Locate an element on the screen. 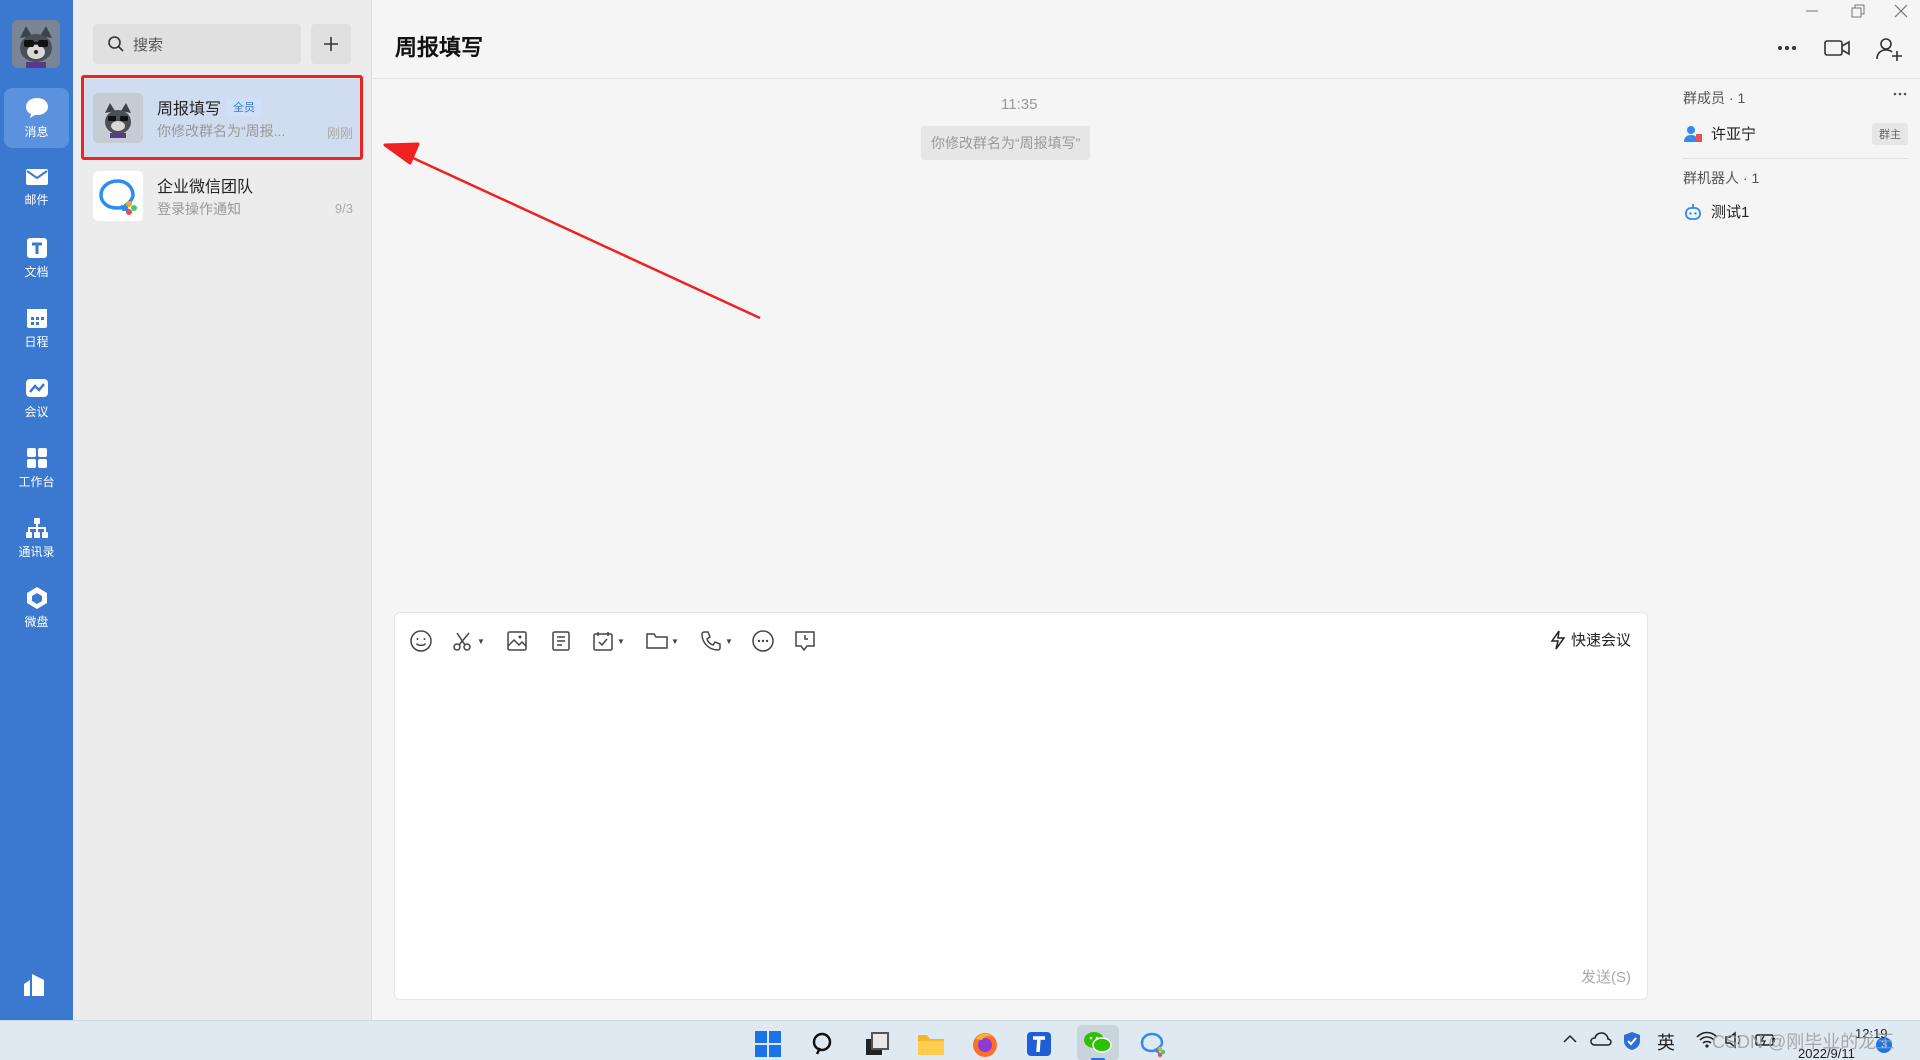 This screenshot has width=1920, height=1060. screenshot-button: ▼ is located at coordinates (468, 641).